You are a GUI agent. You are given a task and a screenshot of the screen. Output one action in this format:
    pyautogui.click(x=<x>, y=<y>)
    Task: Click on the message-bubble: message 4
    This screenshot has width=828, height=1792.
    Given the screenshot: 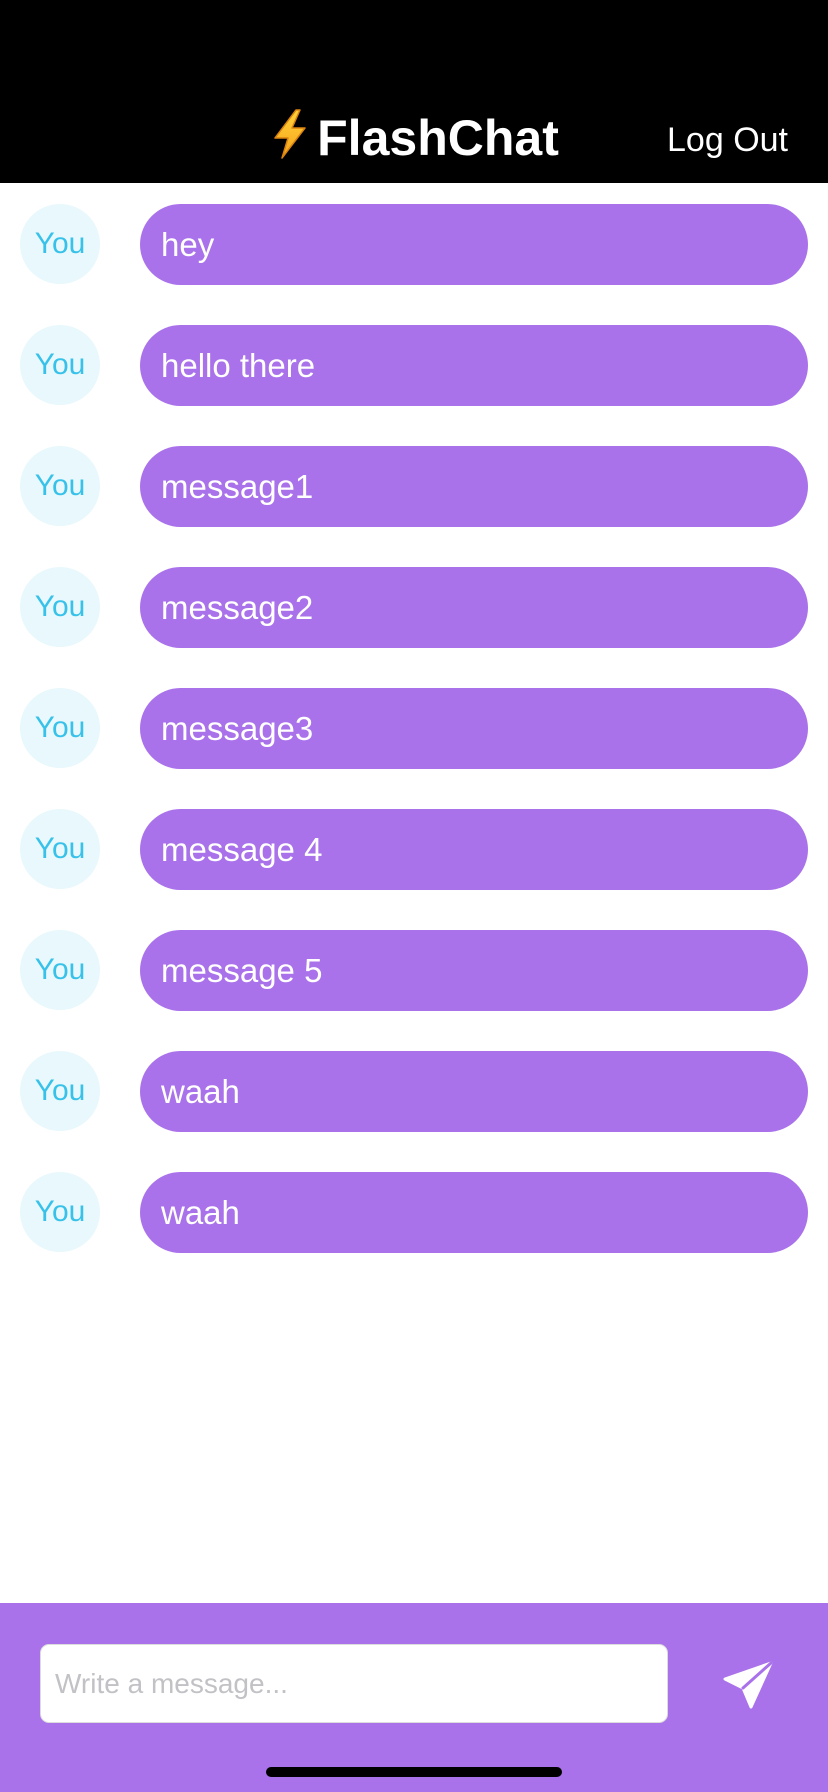 What is the action you would take?
    pyautogui.click(x=474, y=849)
    